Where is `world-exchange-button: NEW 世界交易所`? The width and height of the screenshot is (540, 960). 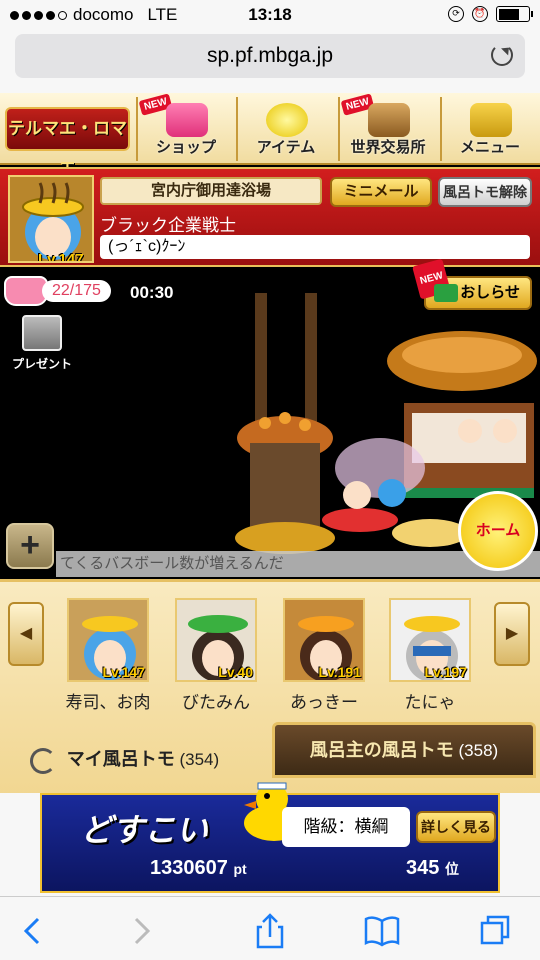
world-exchange-button: NEW 世界交易所 is located at coordinates (387, 127).